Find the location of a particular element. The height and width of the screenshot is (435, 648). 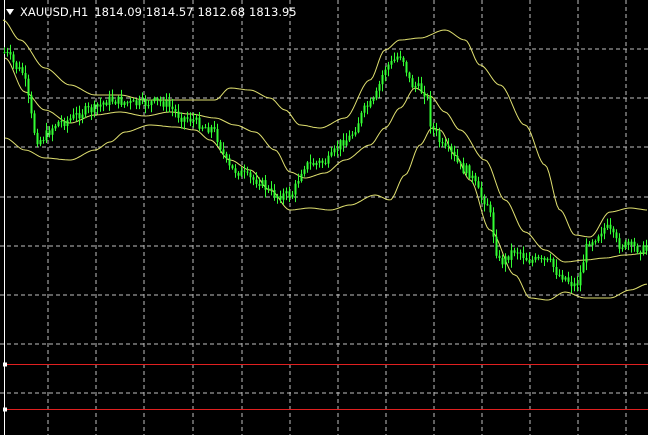

high-price: 1814.57 is located at coordinates (169, 12).